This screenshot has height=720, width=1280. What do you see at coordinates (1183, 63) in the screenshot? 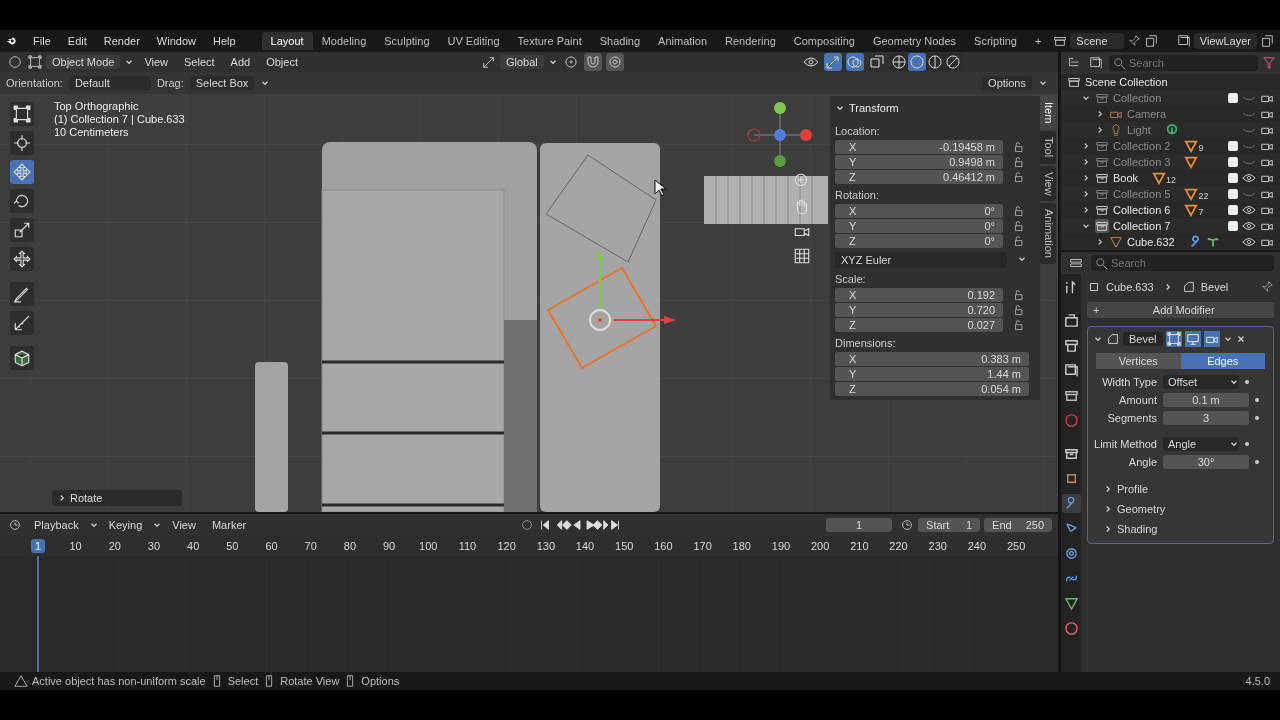
I see `search-field: Search` at bounding box center [1183, 63].